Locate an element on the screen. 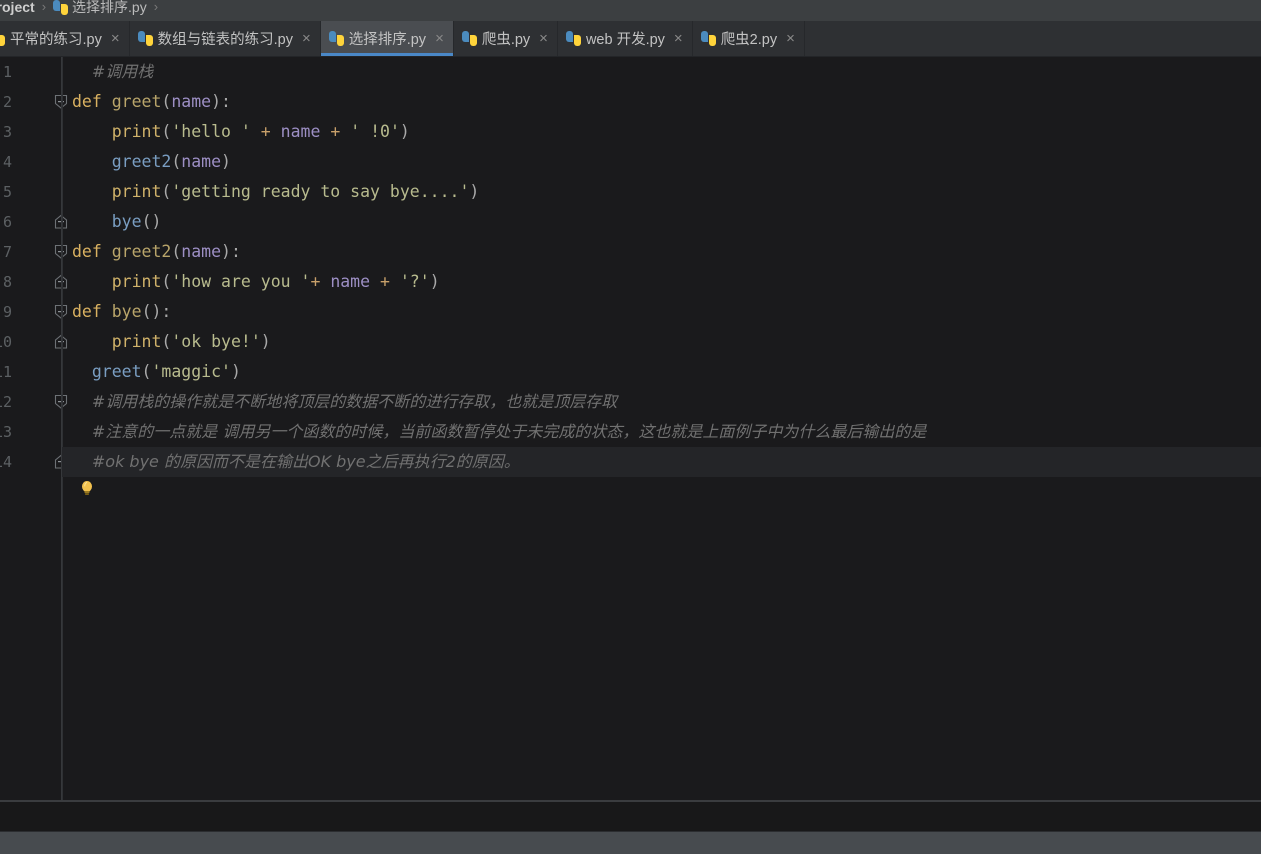  editor-gutter: 1234567891011121314 is located at coordinates (34, 428).